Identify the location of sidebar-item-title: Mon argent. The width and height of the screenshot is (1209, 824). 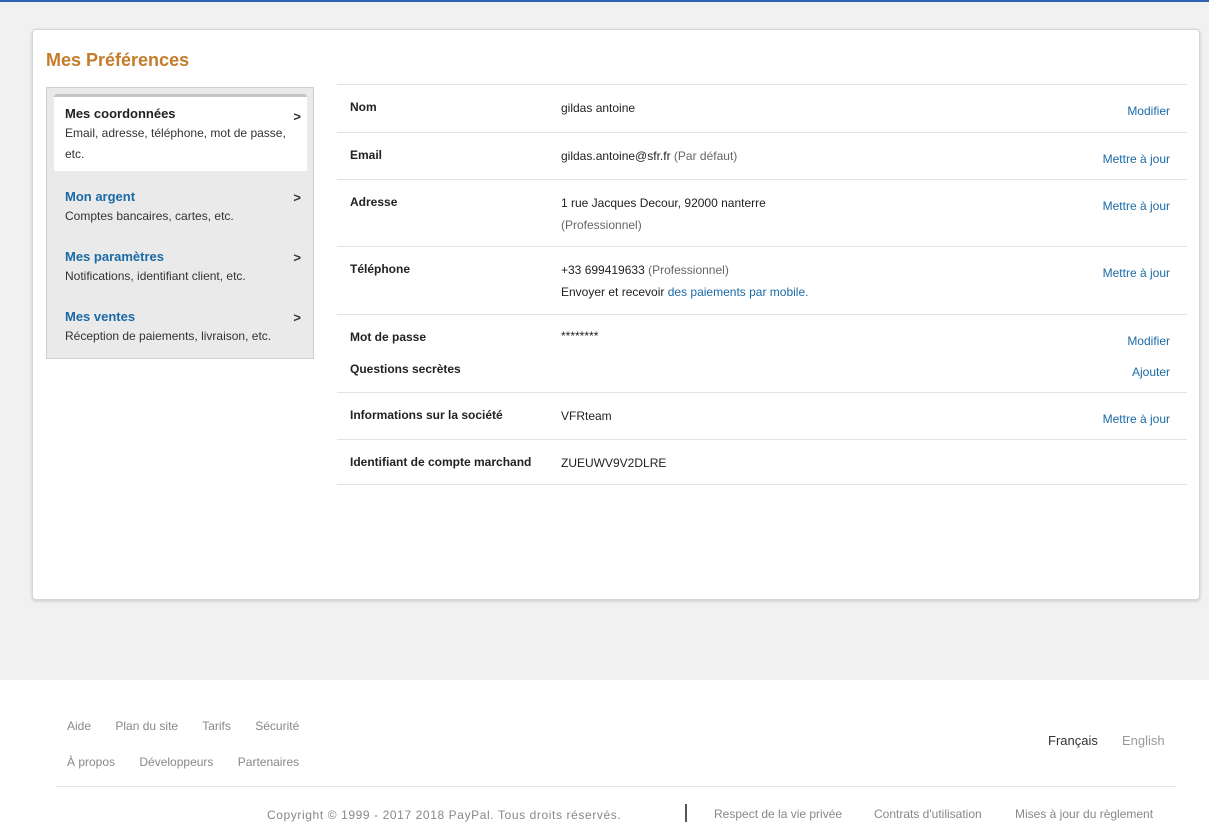
(100, 196).